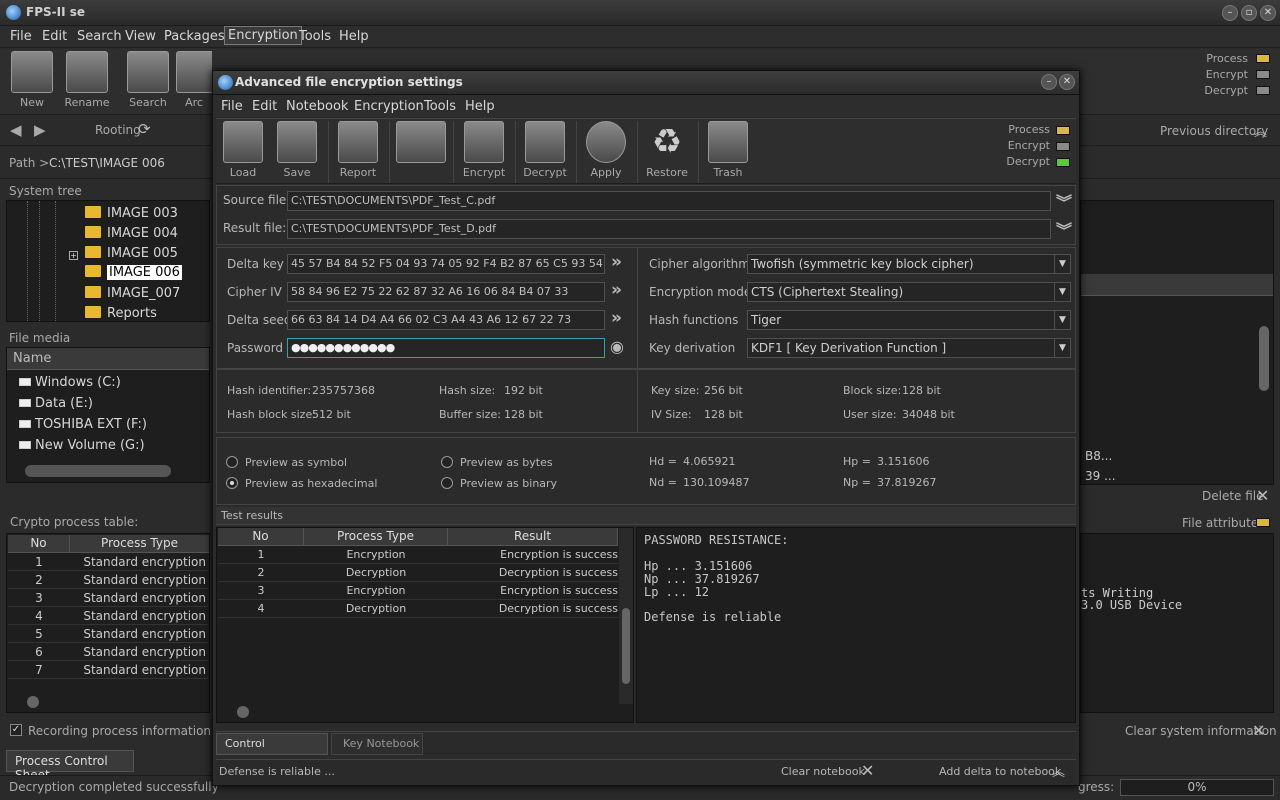  What do you see at coordinates (1233, 496) in the screenshot?
I see `delete-file-label: Delete file` at bounding box center [1233, 496].